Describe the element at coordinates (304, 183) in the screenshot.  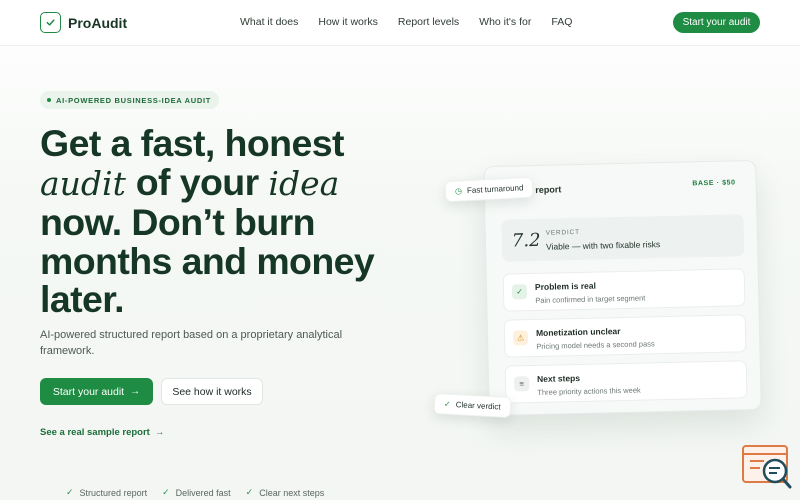
I see `headline-italic-idea: idea` at that location.